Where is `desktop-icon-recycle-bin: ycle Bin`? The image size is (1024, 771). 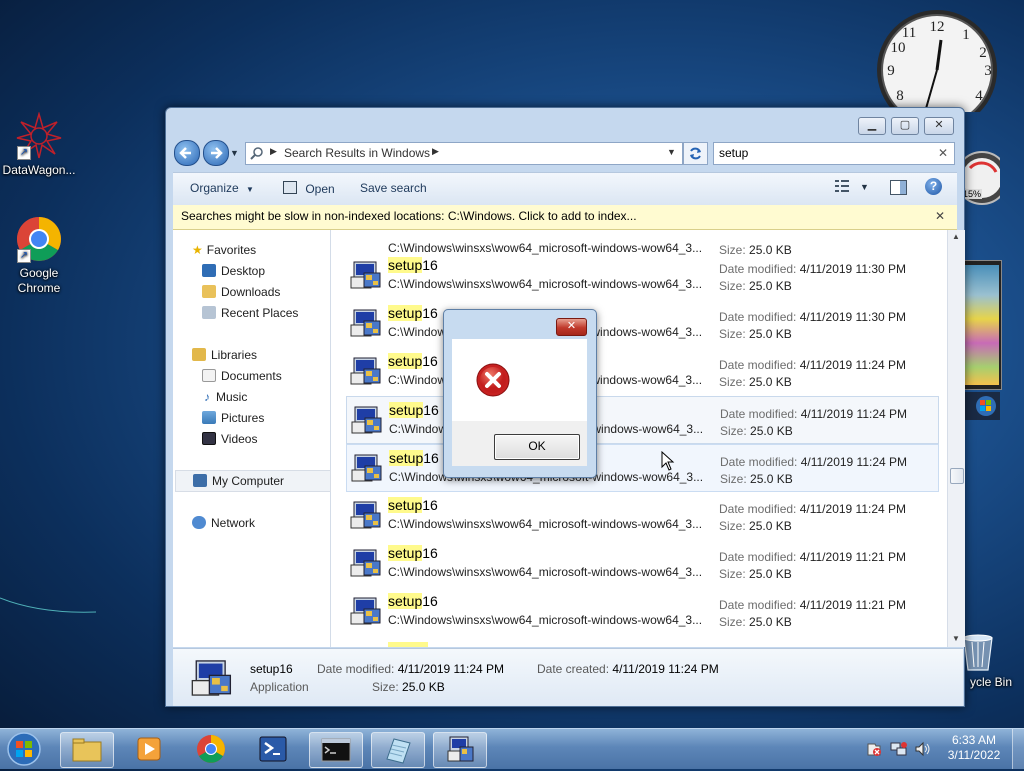 desktop-icon-recycle-bin: ycle Bin is located at coordinates (991, 661).